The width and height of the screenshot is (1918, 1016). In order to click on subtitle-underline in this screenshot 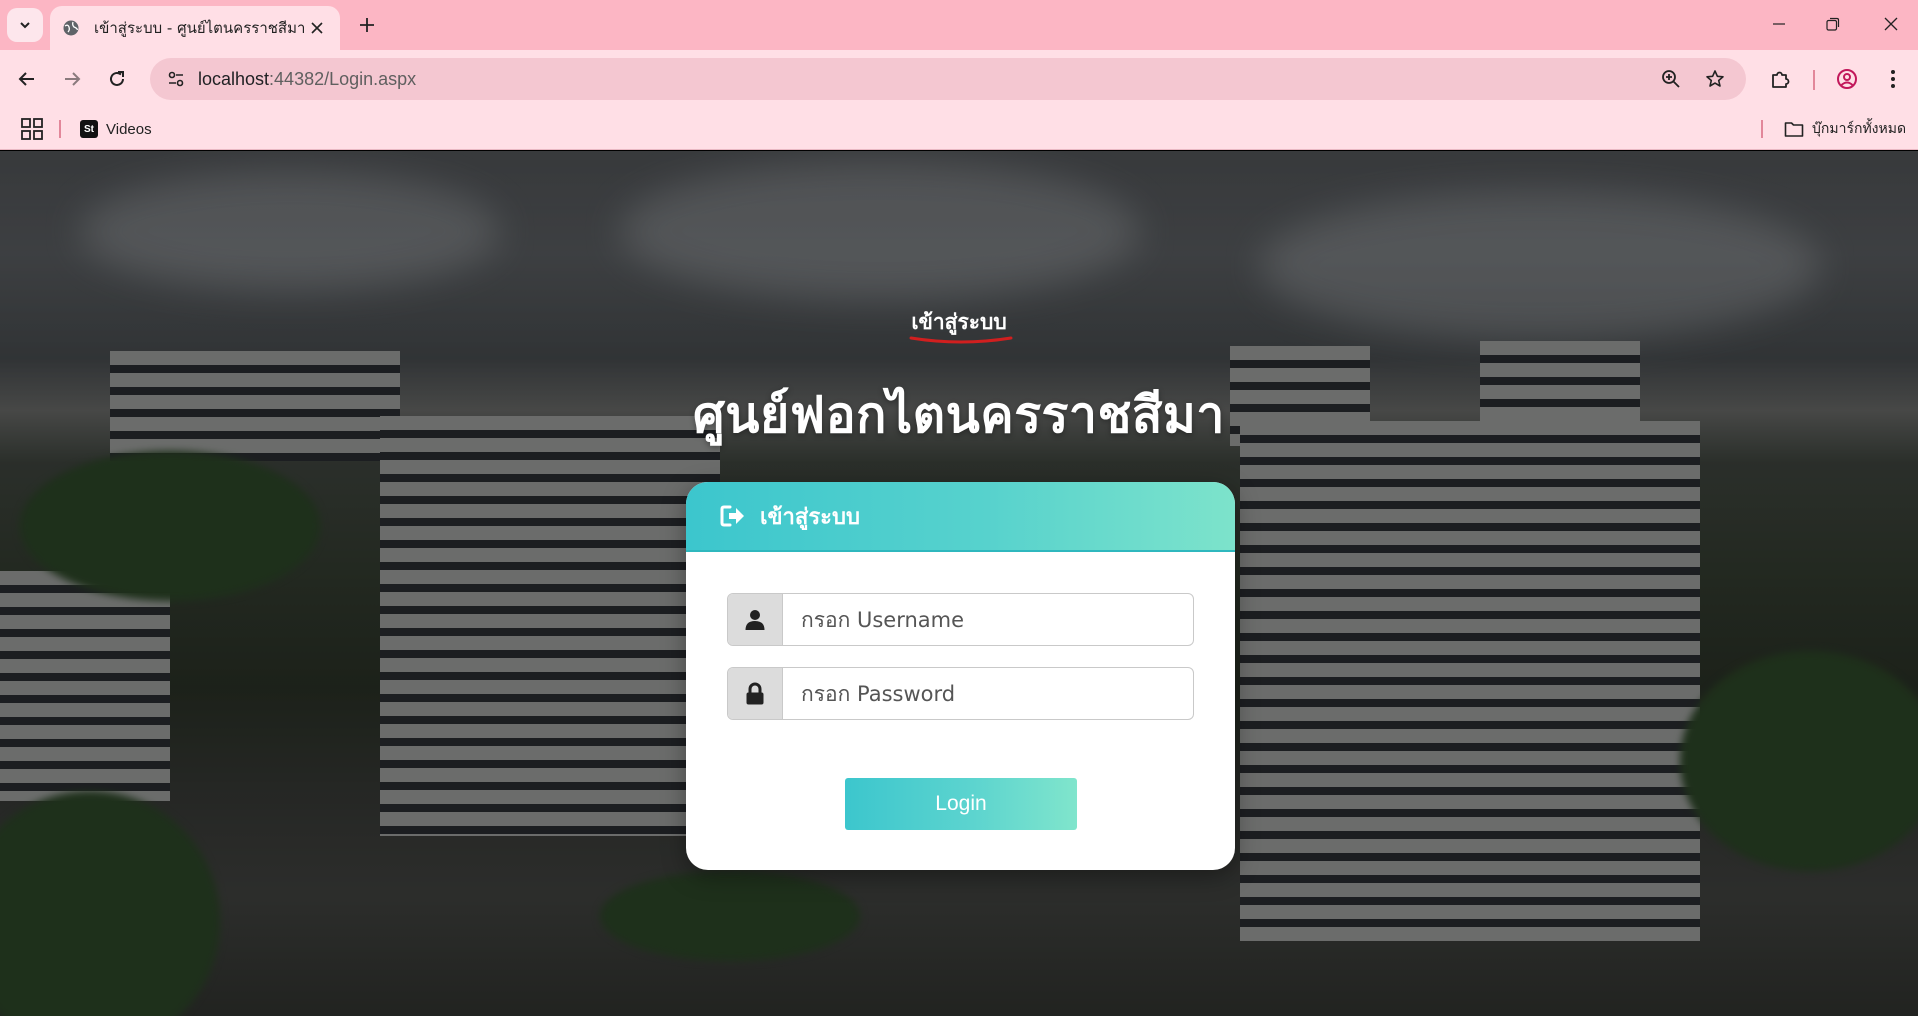, I will do `click(961, 340)`.